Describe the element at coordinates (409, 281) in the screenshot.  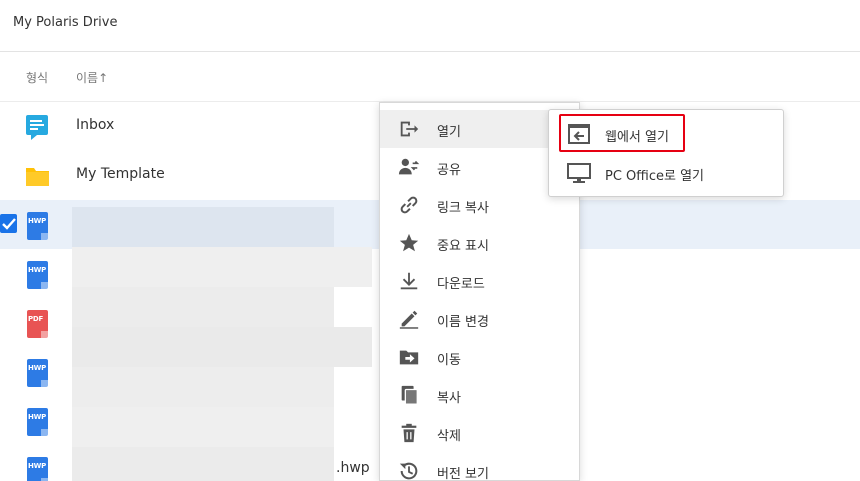
I see `download-icon` at that location.